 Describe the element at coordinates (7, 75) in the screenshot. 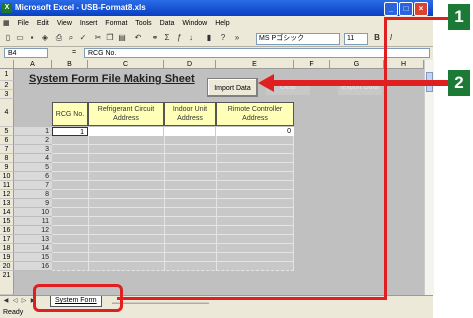

I see `row-header-1: 1` at that location.